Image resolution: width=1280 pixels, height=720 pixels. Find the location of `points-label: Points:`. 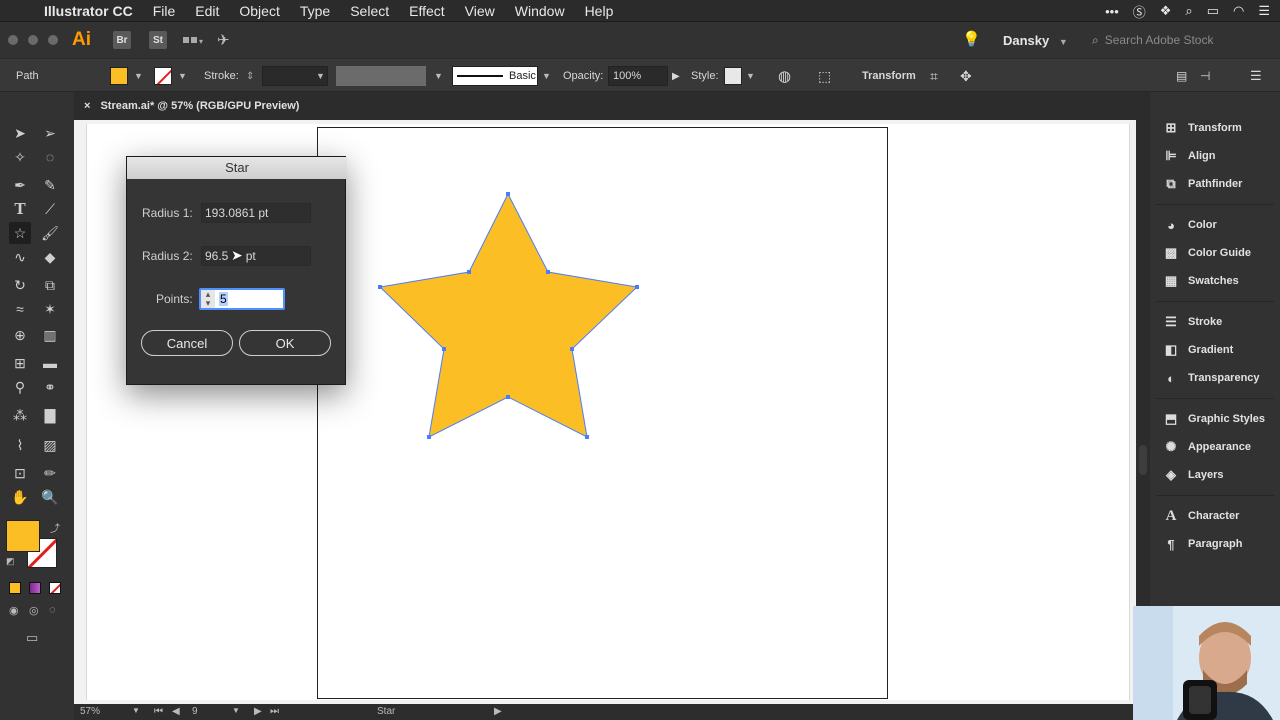

points-label: Points: is located at coordinates (174, 299).